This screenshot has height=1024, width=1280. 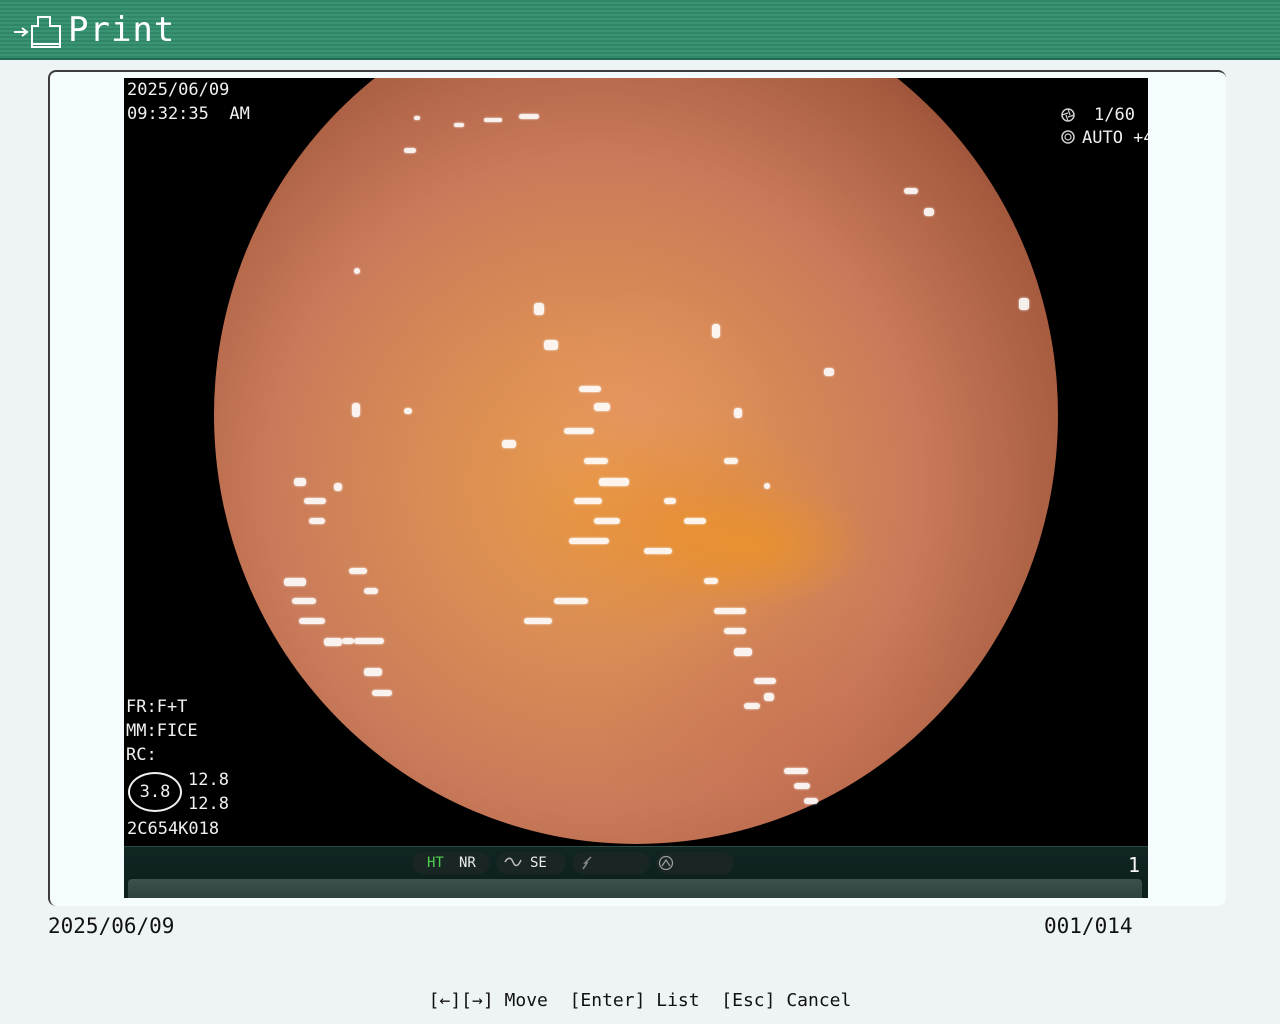 What do you see at coordinates (695, 863) in the screenshot?
I see `color-mode-indicator` at bounding box center [695, 863].